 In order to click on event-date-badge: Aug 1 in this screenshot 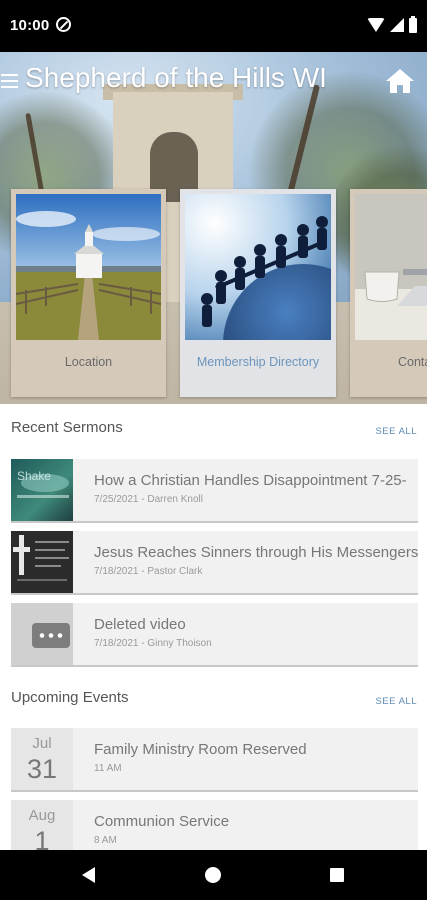, I will do `click(42, 825)`.